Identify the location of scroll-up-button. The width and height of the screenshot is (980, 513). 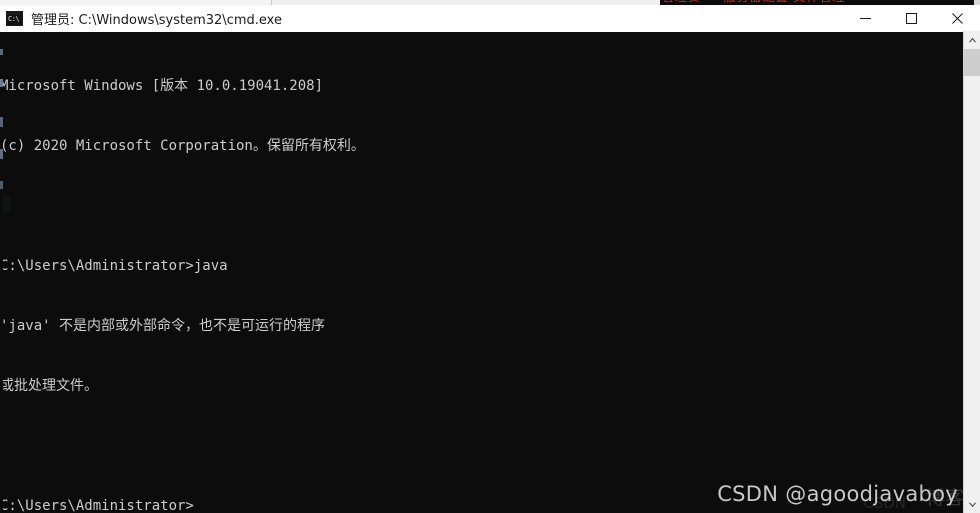
(972, 39).